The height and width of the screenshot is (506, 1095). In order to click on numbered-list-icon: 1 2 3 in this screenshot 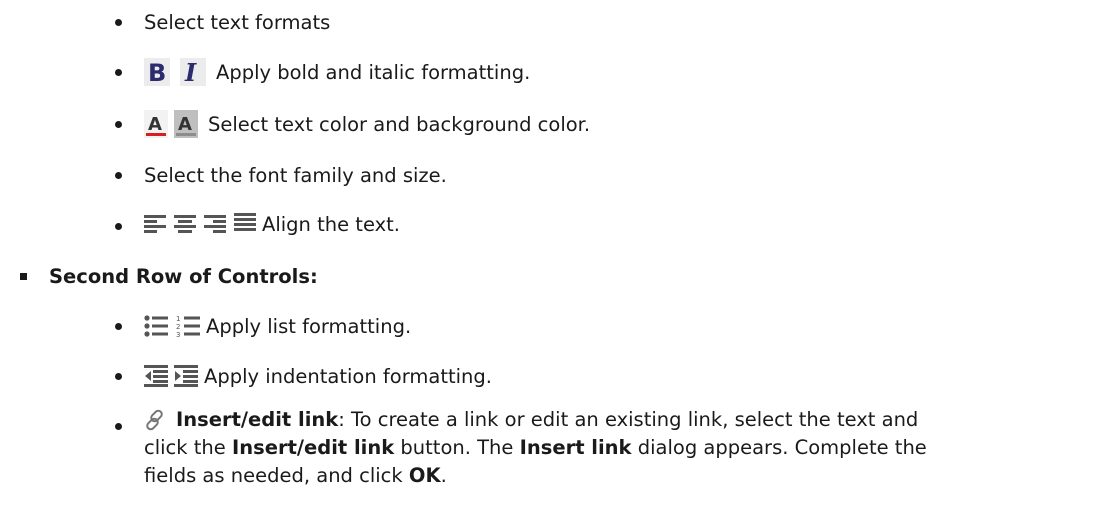, I will do `click(188, 326)`.